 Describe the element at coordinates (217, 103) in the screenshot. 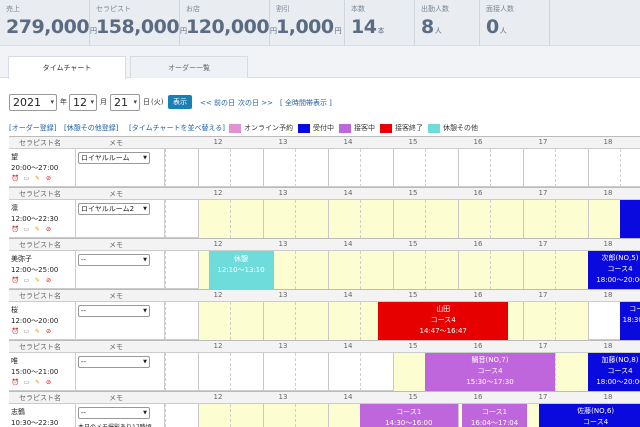

I see `prev-day-link: << 前の日` at that location.